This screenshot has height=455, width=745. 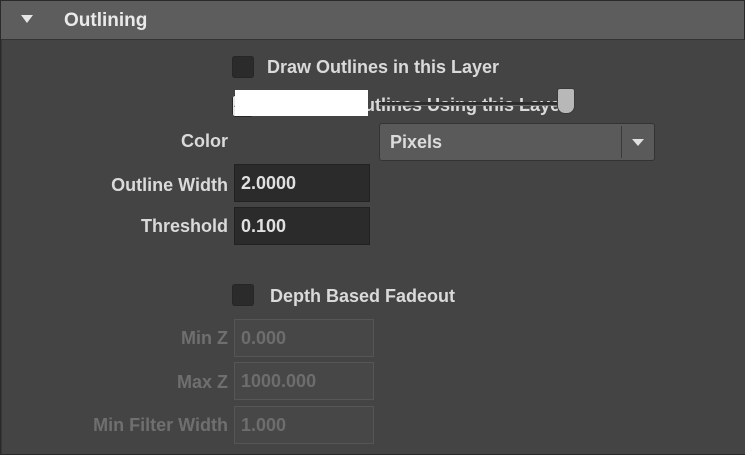 What do you see at coordinates (474, 104) in the screenshot?
I see `color-slider-track` at bounding box center [474, 104].